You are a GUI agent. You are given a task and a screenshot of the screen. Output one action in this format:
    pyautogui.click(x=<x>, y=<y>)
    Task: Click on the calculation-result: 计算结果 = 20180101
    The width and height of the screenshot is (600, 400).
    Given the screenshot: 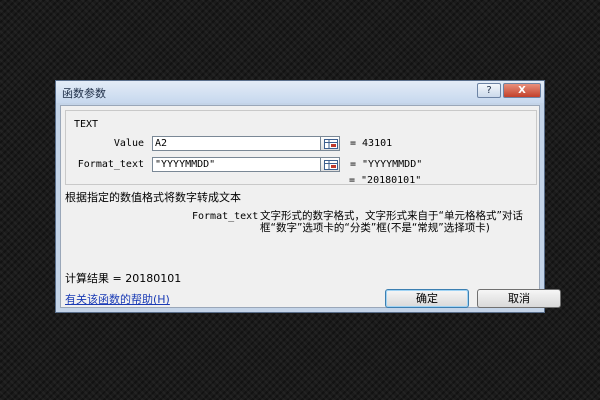 What is the action you would take?
    pyautogui.click(x=123, y=278)
    